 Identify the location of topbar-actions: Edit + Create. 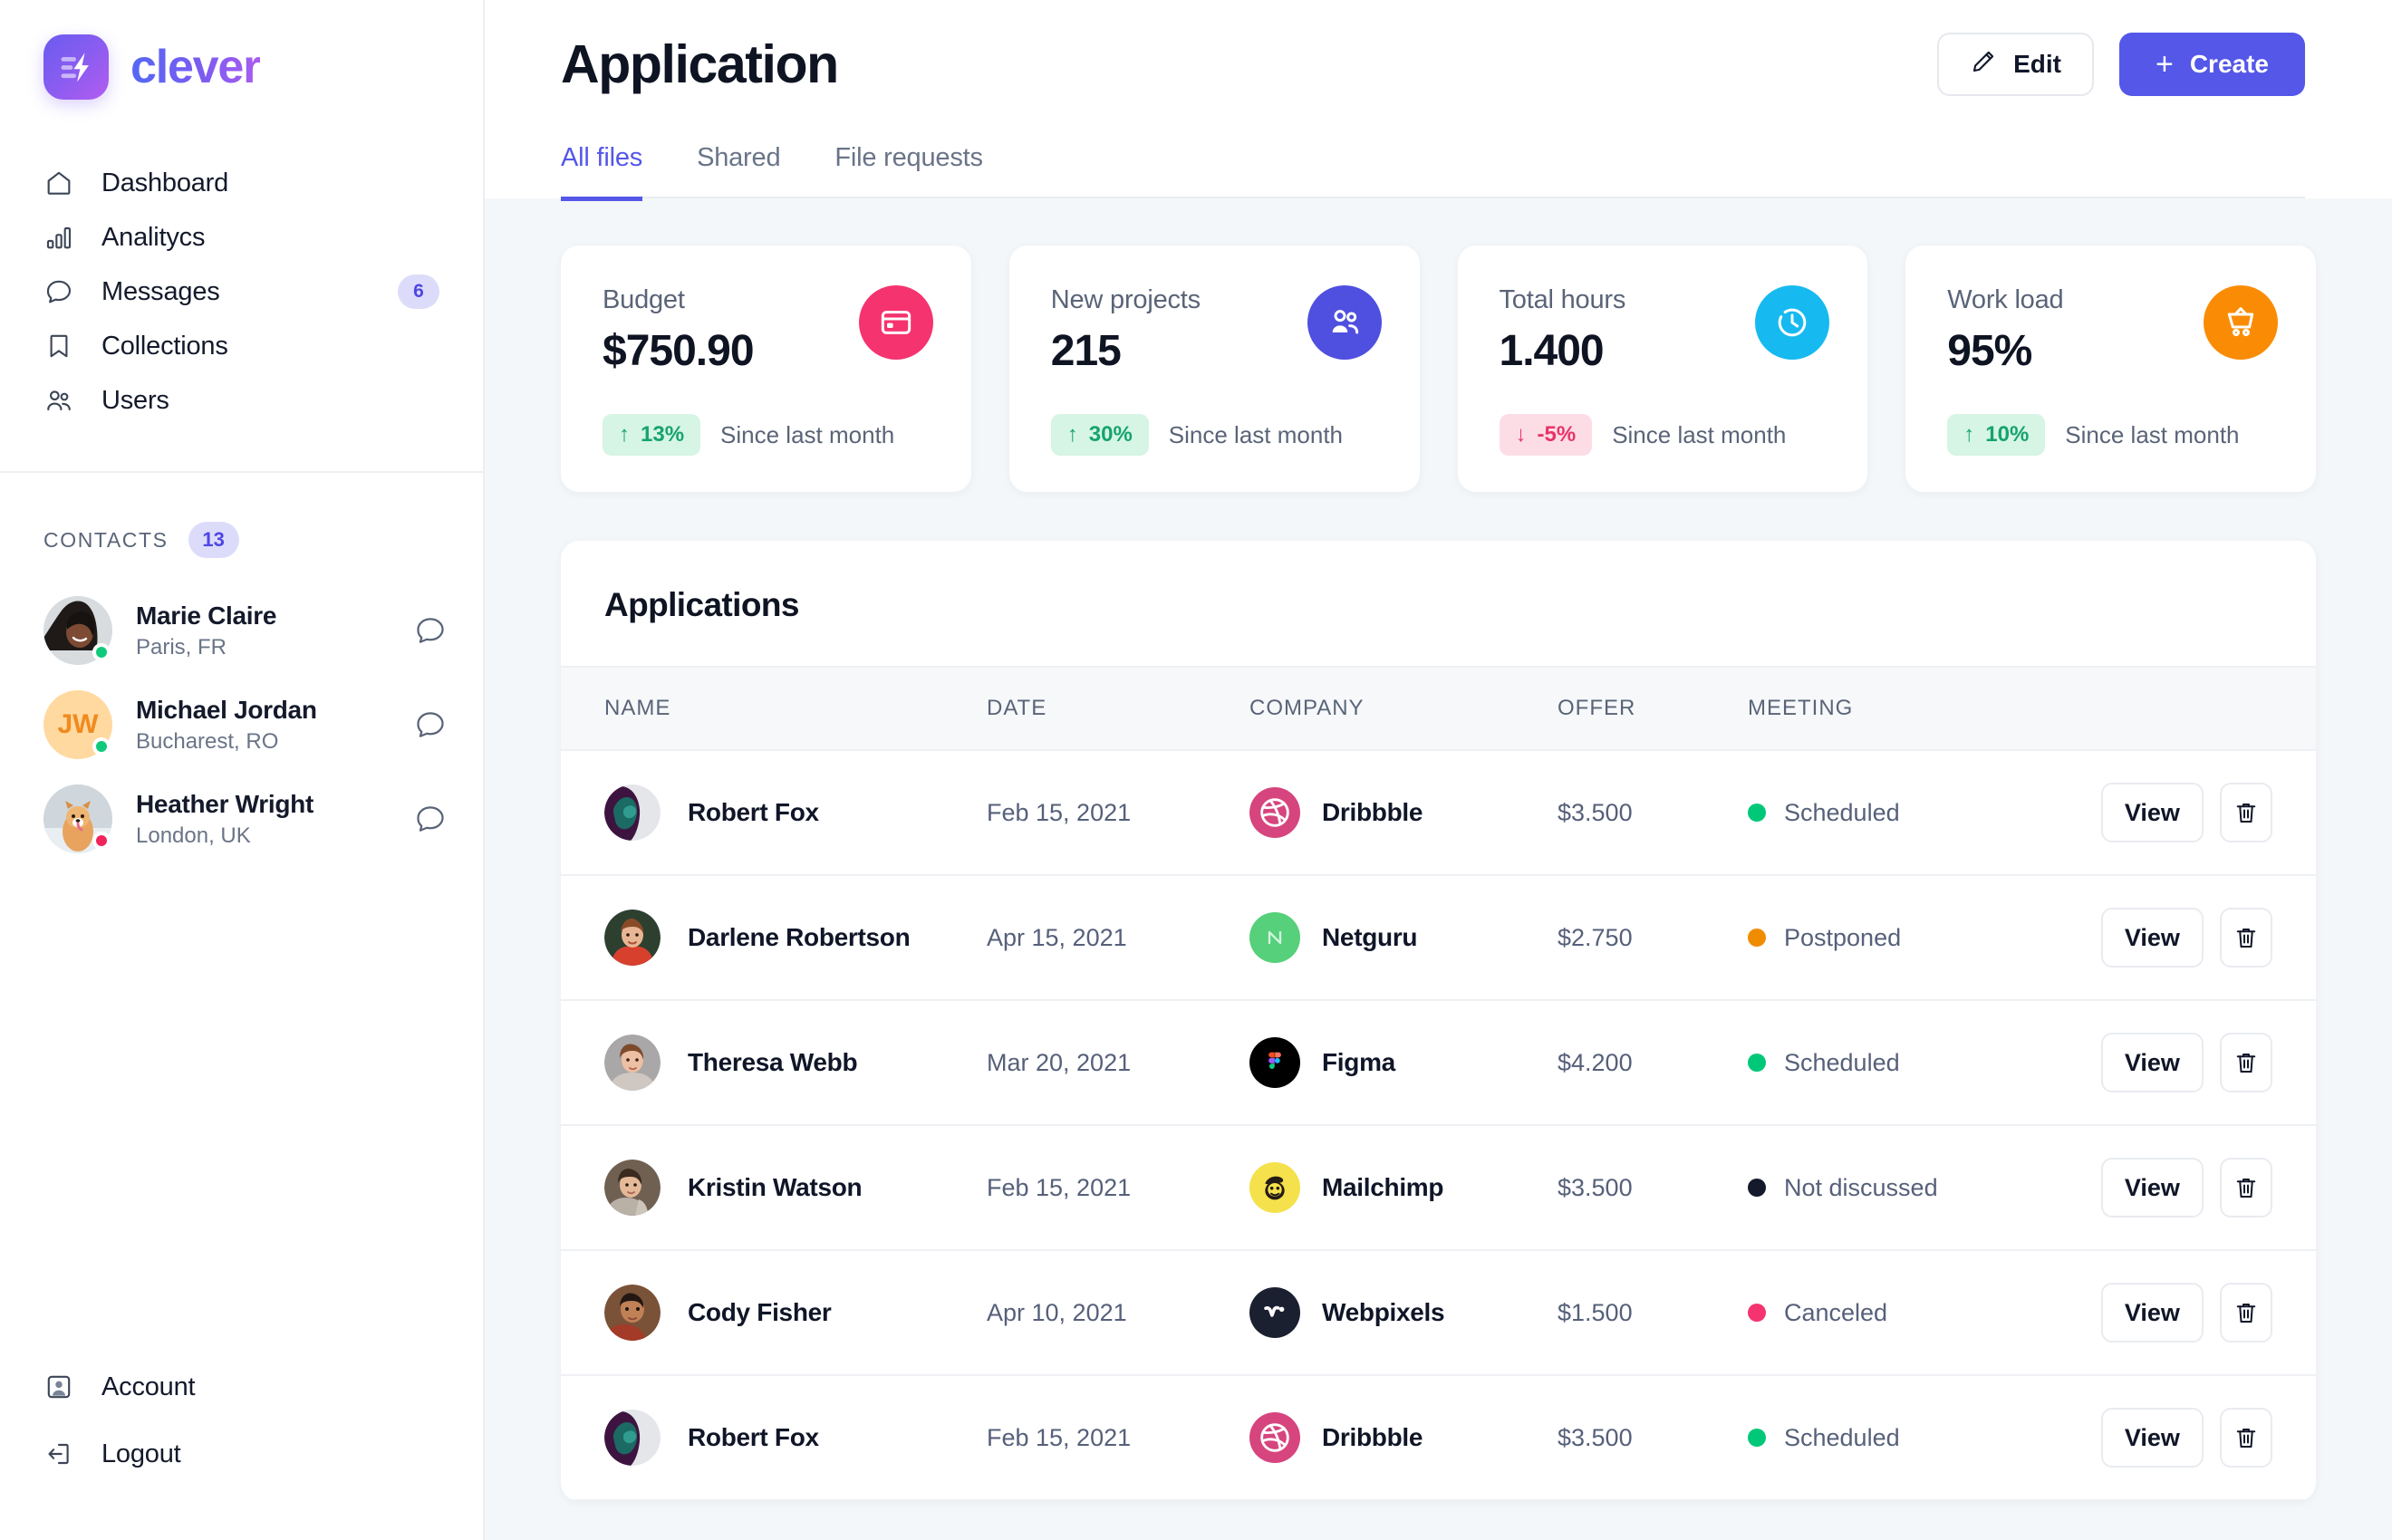
(2121, 64).